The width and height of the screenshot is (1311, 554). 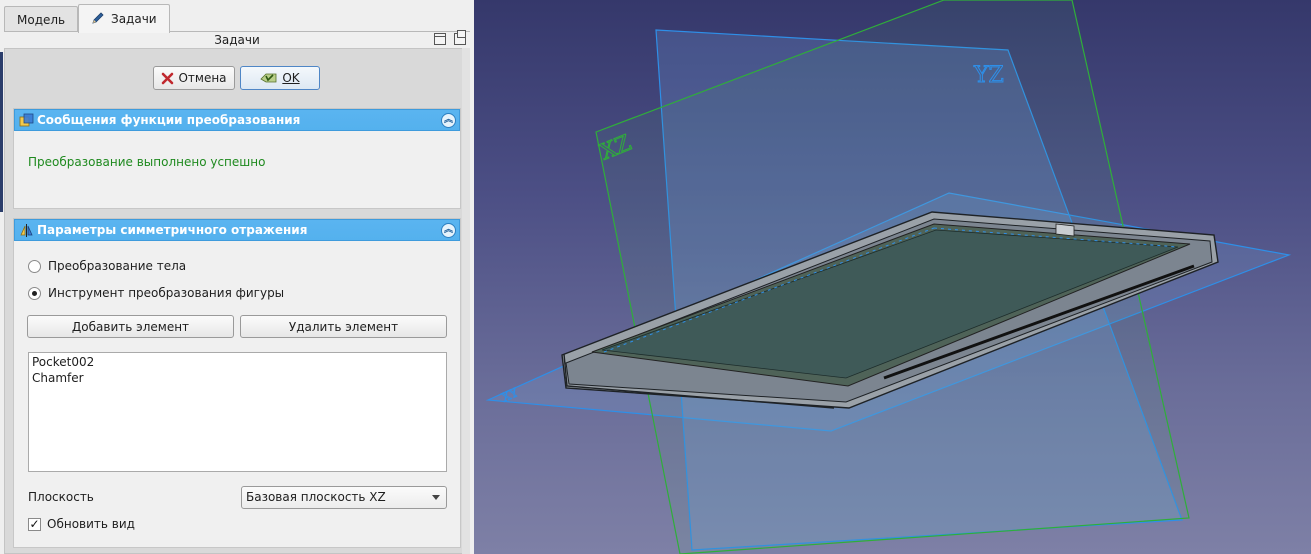 I want to click on panel-scroll-strip, so click(x=466, y=301).